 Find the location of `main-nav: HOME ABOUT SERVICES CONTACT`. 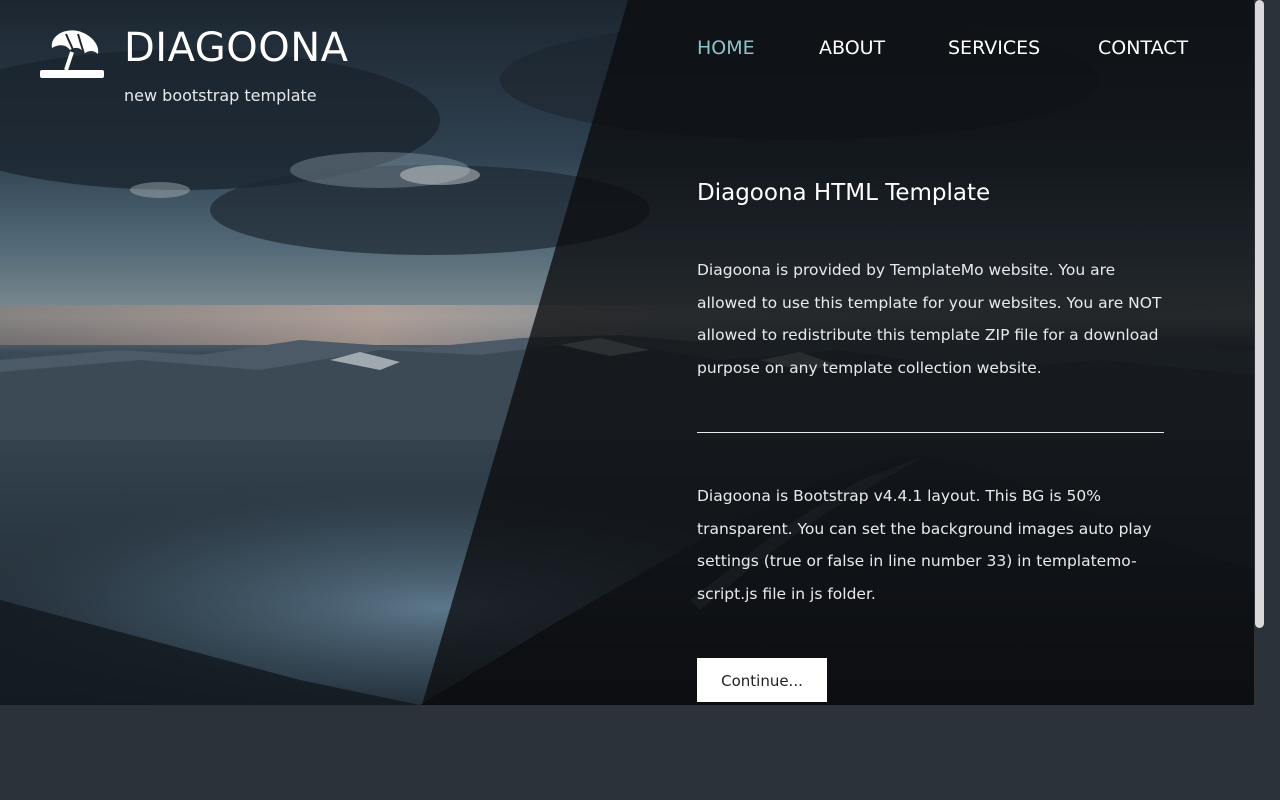

main-nav: HOME ABOUT SERVICES CONTACT is located at coordinates (627, 49).